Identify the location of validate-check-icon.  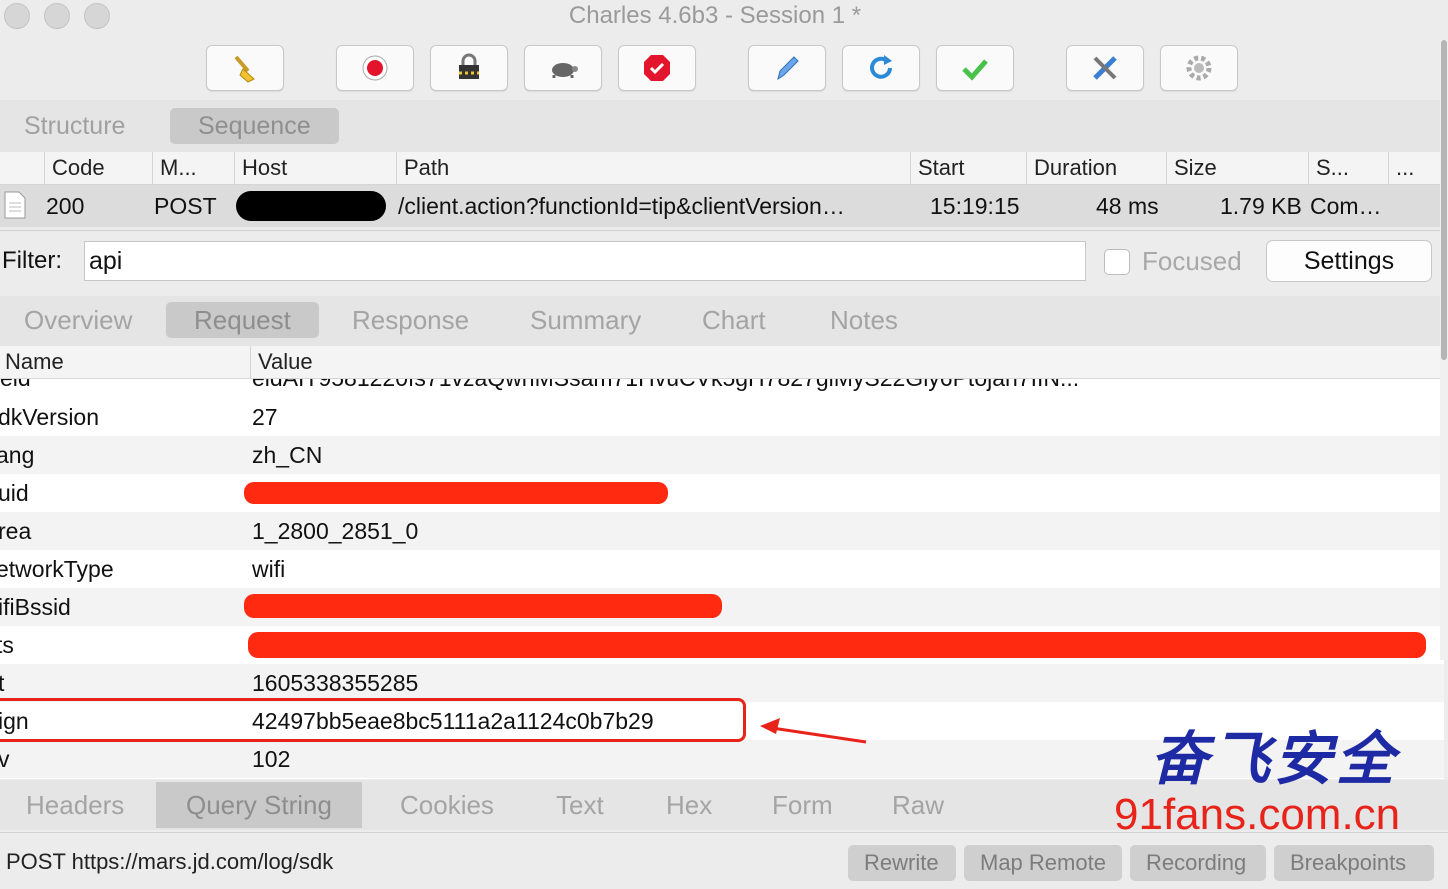
(975, 70).